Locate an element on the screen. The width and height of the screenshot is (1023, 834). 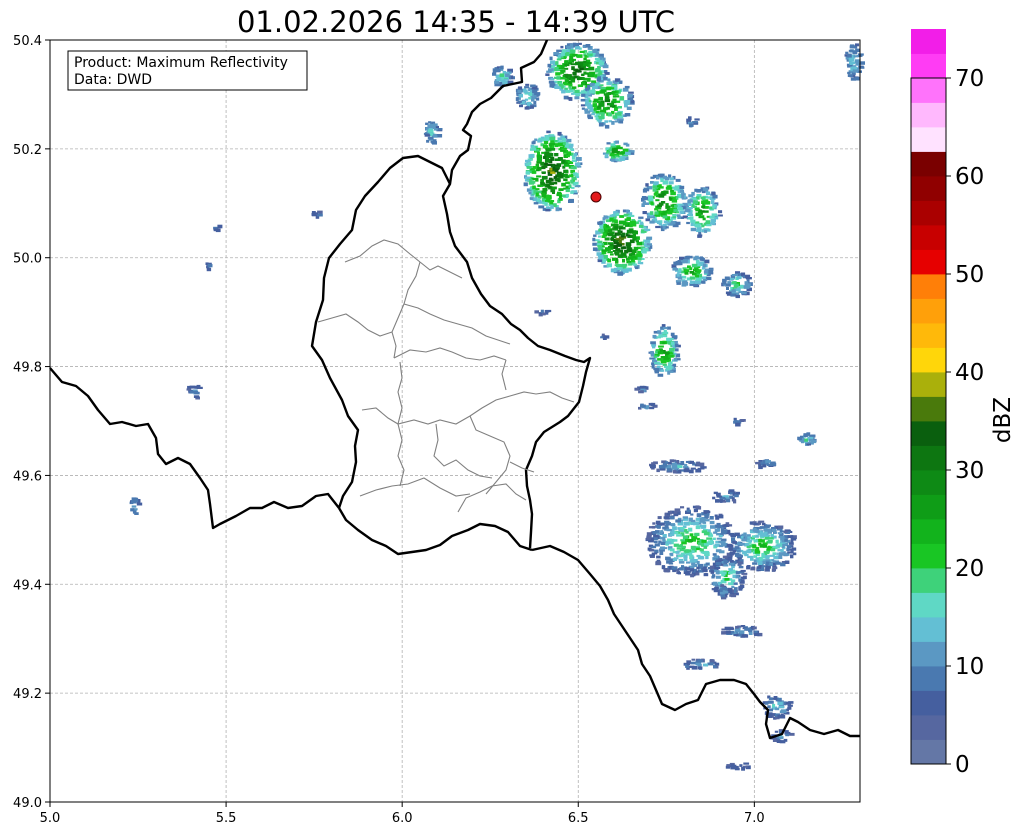
radar-site-marker is located at coordinates (596, 197).